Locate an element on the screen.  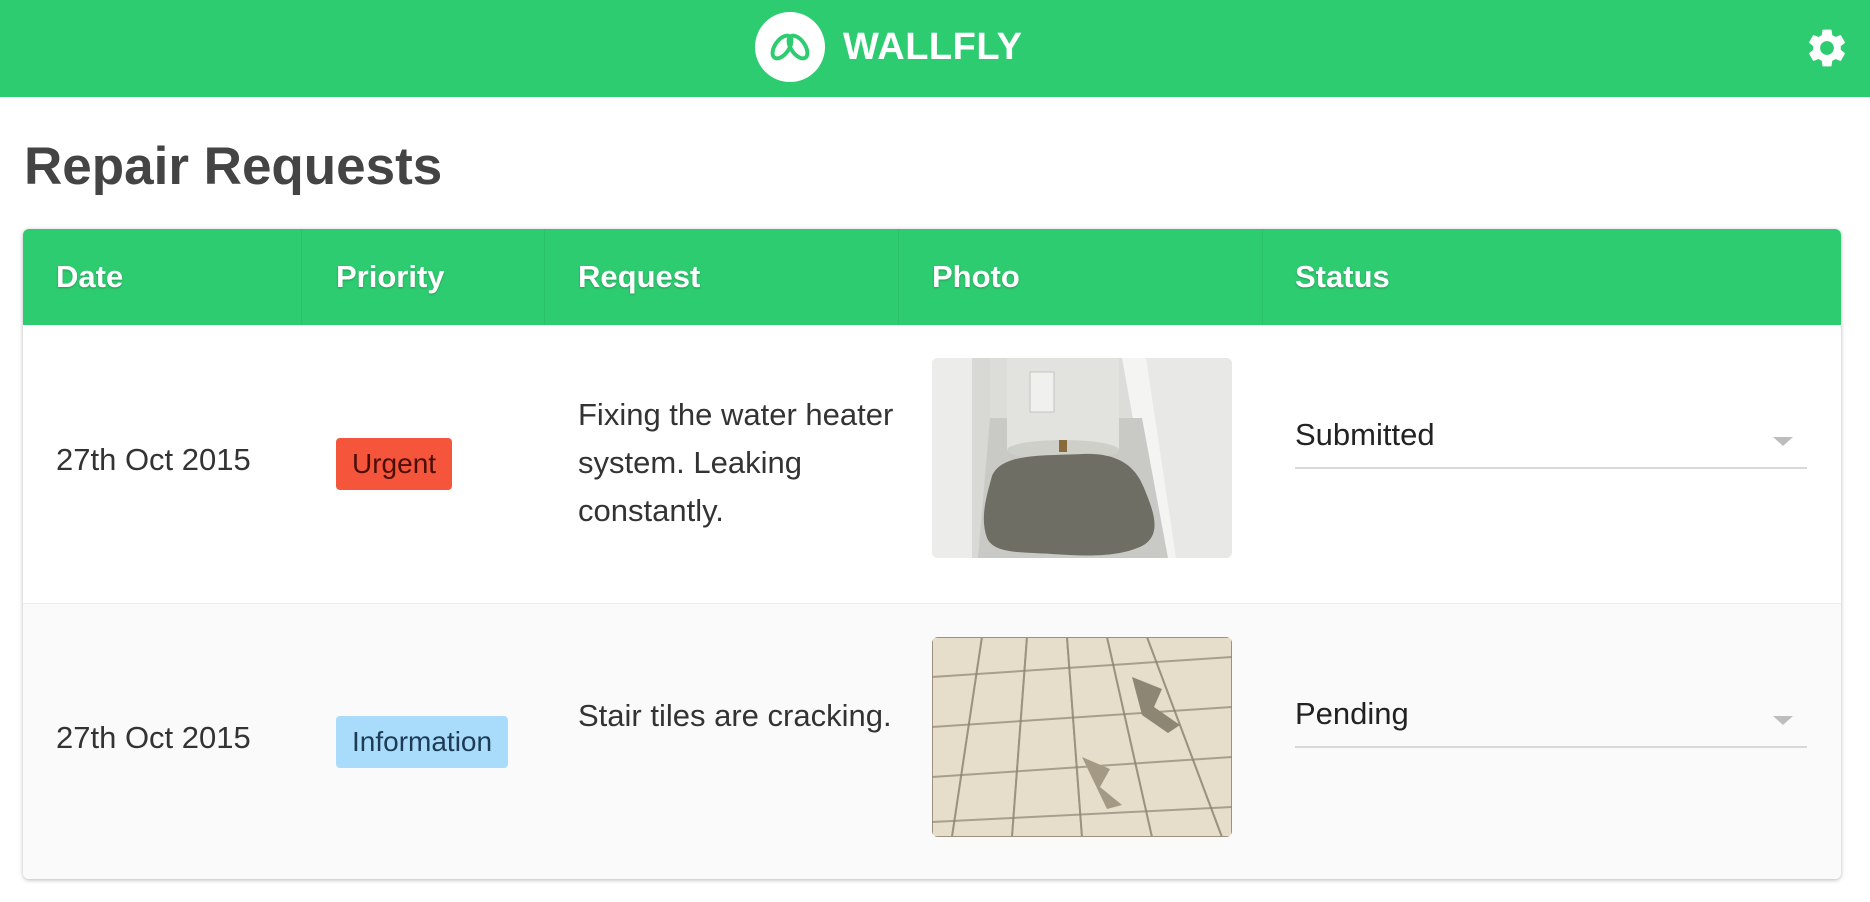
column-header-status: Status is located at coordinates (1342, 277).